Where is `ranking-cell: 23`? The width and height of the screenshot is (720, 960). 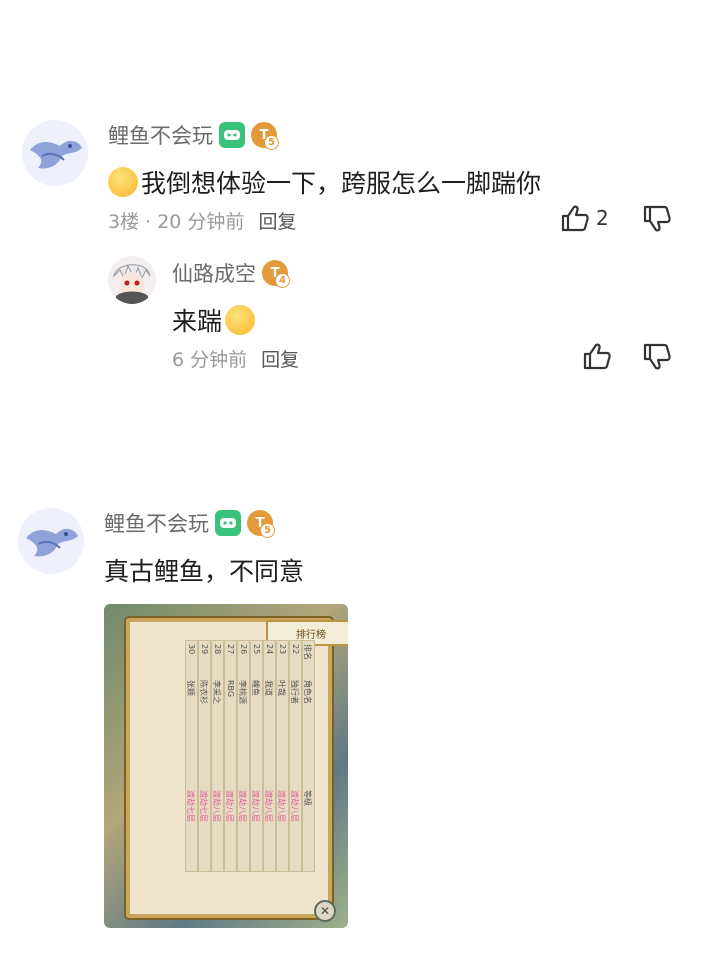 ranking-cell: 23 is located at coordinates (282, 649).